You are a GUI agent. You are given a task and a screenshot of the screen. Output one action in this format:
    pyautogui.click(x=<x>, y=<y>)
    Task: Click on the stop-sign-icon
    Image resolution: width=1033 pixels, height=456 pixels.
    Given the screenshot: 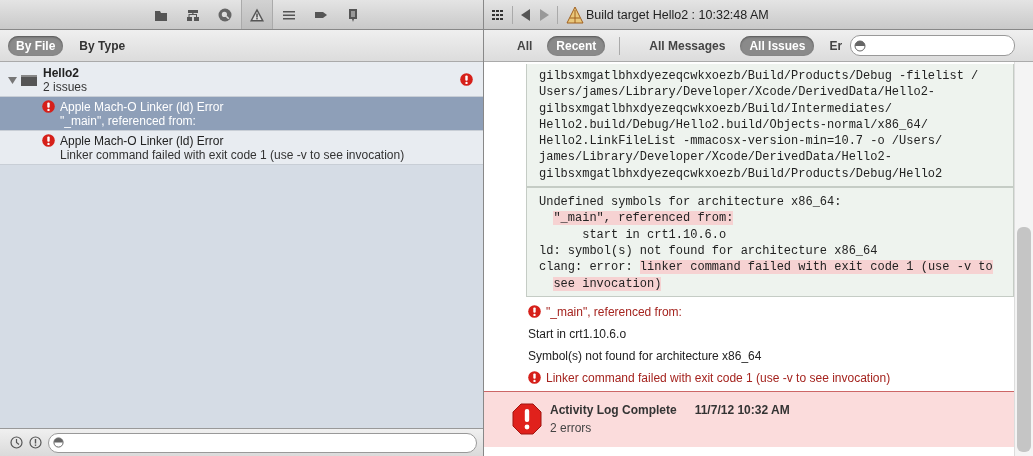 What is the action you would take?
    pyautogui.click(x=527, y=419)
    